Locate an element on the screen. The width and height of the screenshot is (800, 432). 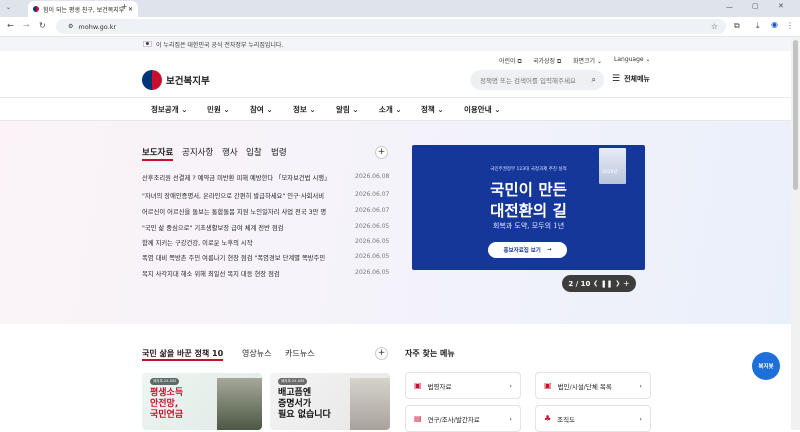
reload-icon: ↻ is located at coordinates (42, 26).